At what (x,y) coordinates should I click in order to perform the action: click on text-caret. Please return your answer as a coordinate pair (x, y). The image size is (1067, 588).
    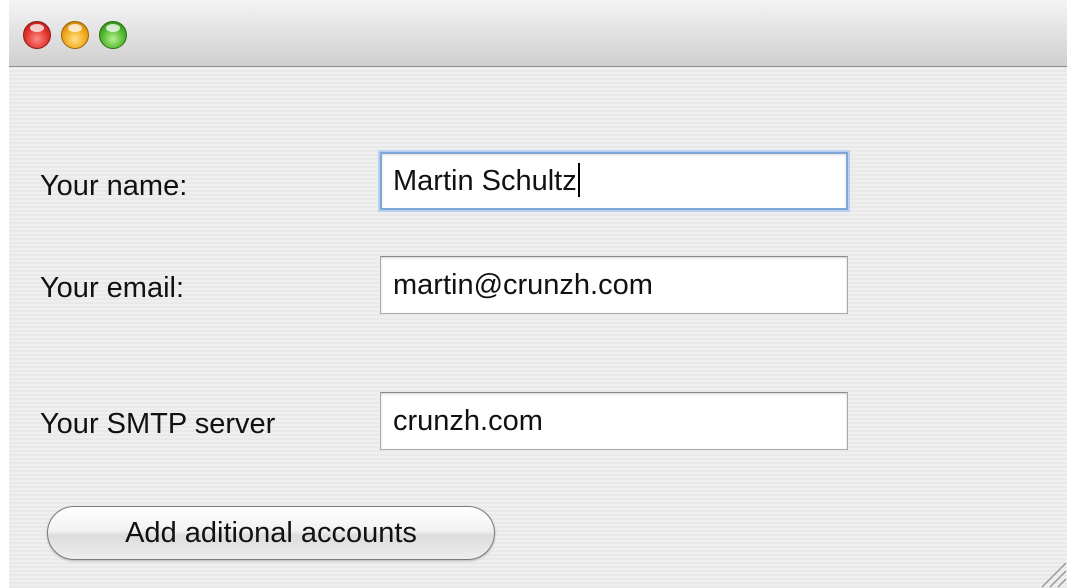
    Looking at the image, I should click on (578, 180).